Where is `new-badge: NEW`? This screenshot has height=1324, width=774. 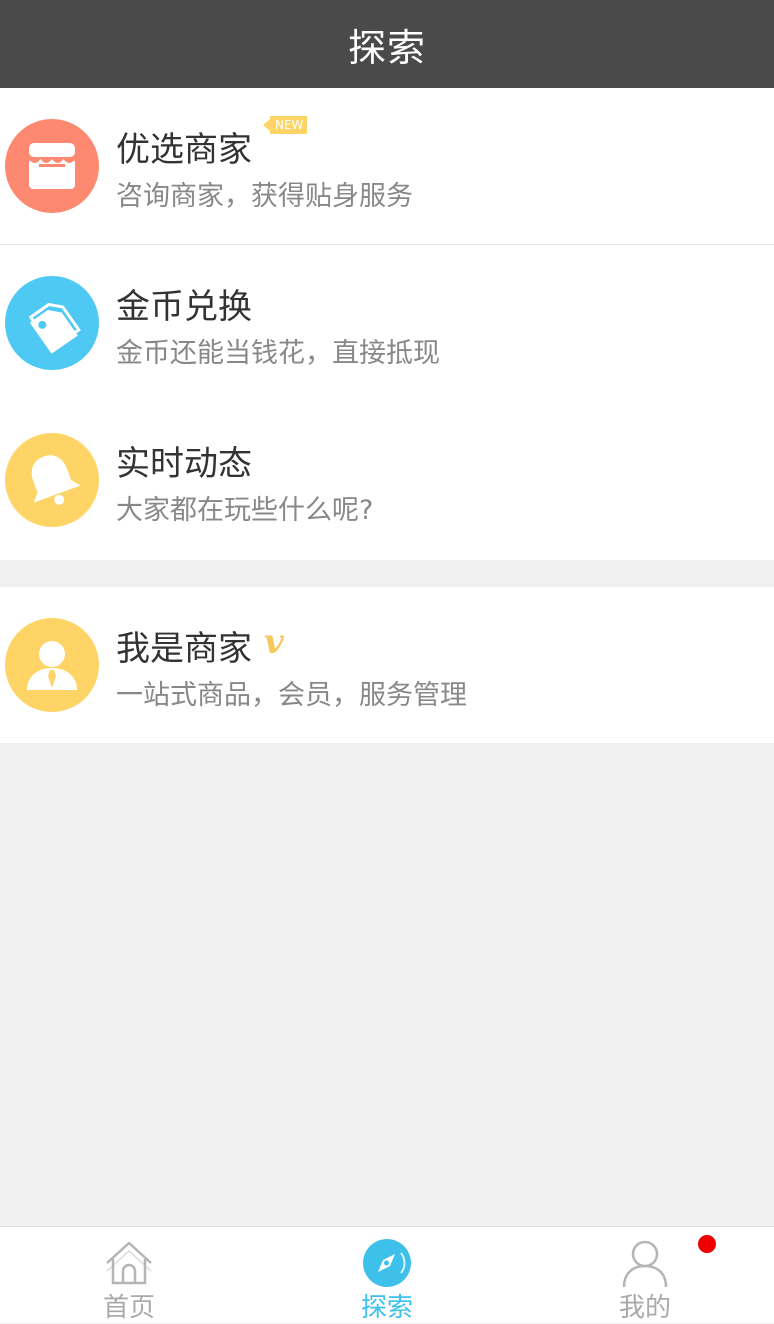 new-badge: NEW is located at coordinates (285, 125).